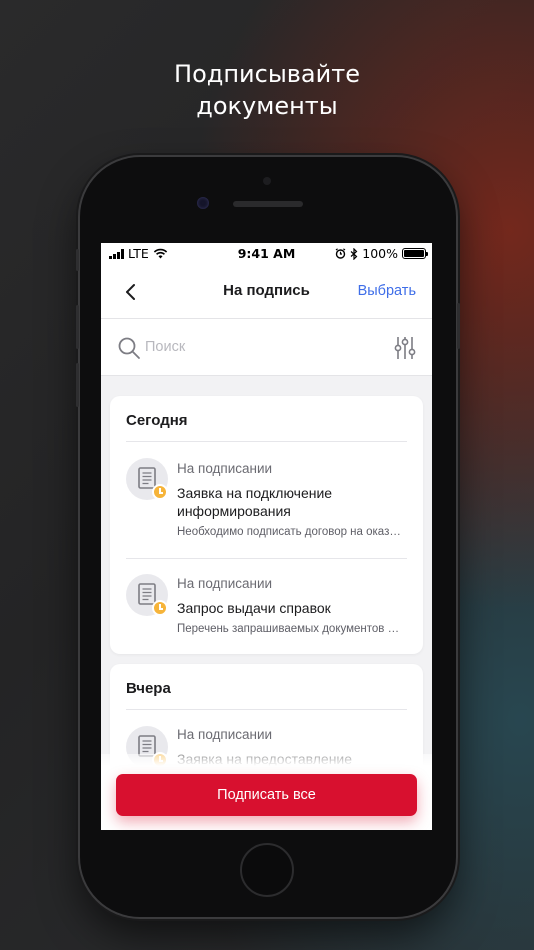 The height and width of the screenshot is (950, 534). I want to click on promo-headline-line1: Подписывайте, so click(267, 74).